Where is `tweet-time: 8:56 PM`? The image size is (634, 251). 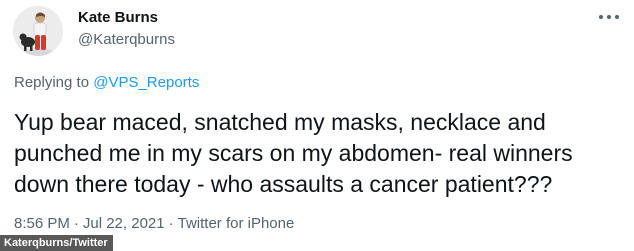
tweet-time: 8:56 PM is located at coordinates (42, 223).